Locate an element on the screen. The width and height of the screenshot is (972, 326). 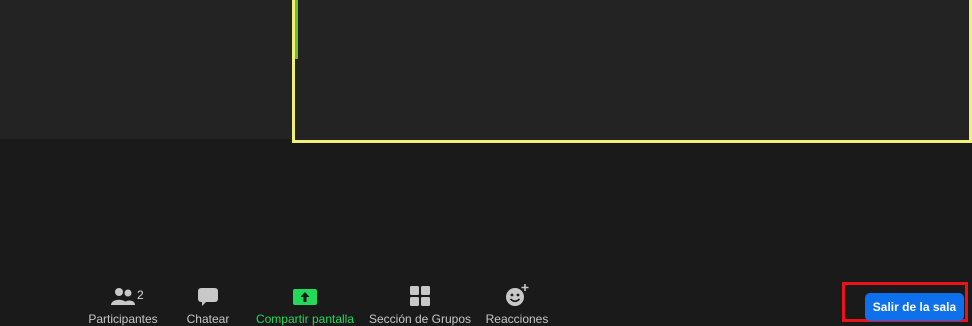
participants-button: 2 Participantes is located at coordinates (123, 304).